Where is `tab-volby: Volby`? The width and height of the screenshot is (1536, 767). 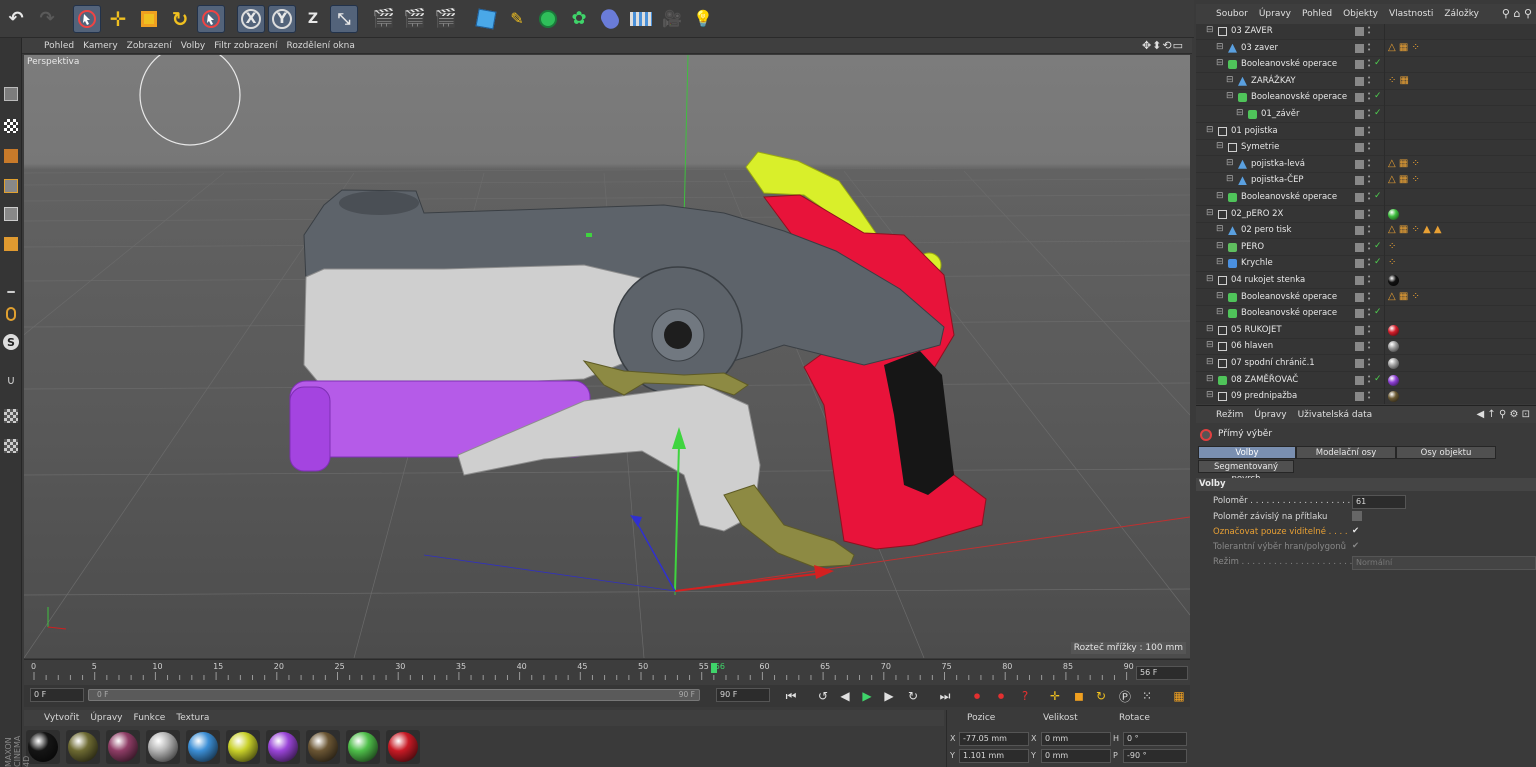
tab-volby: Volby is located at coordinates (1247, 452).